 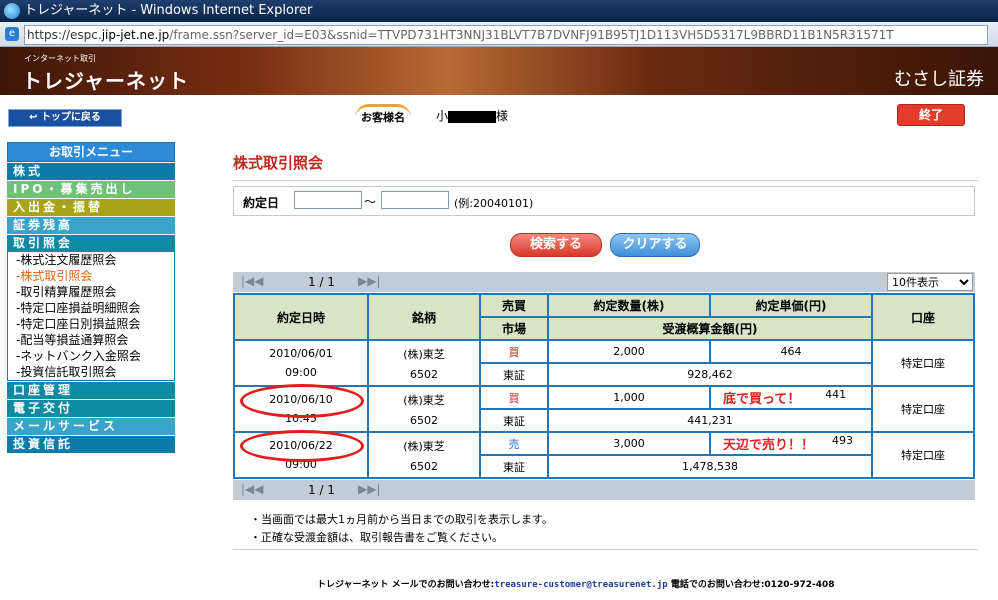 What do you see at coordinates (321, 282) in the screenshot?
I see `page-indicator: 1 / 1` at bounding box center [321, 282].